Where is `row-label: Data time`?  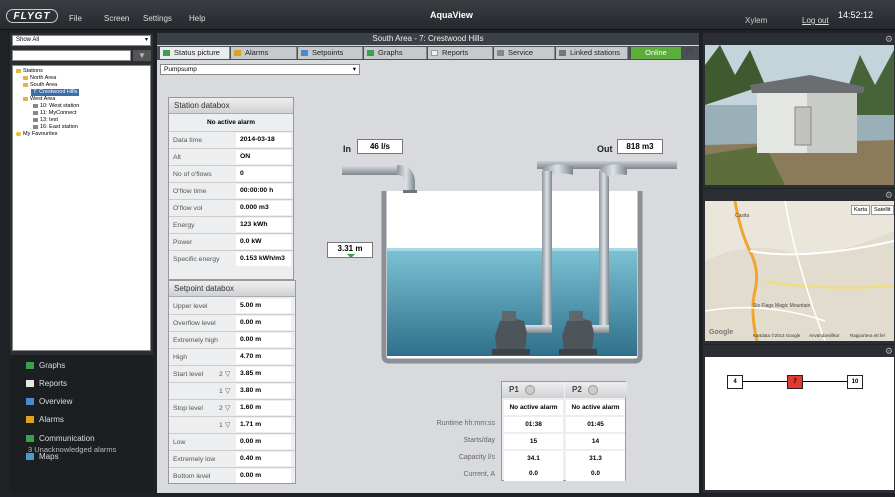 row-label: Data time is located at coordinates (188, 140).